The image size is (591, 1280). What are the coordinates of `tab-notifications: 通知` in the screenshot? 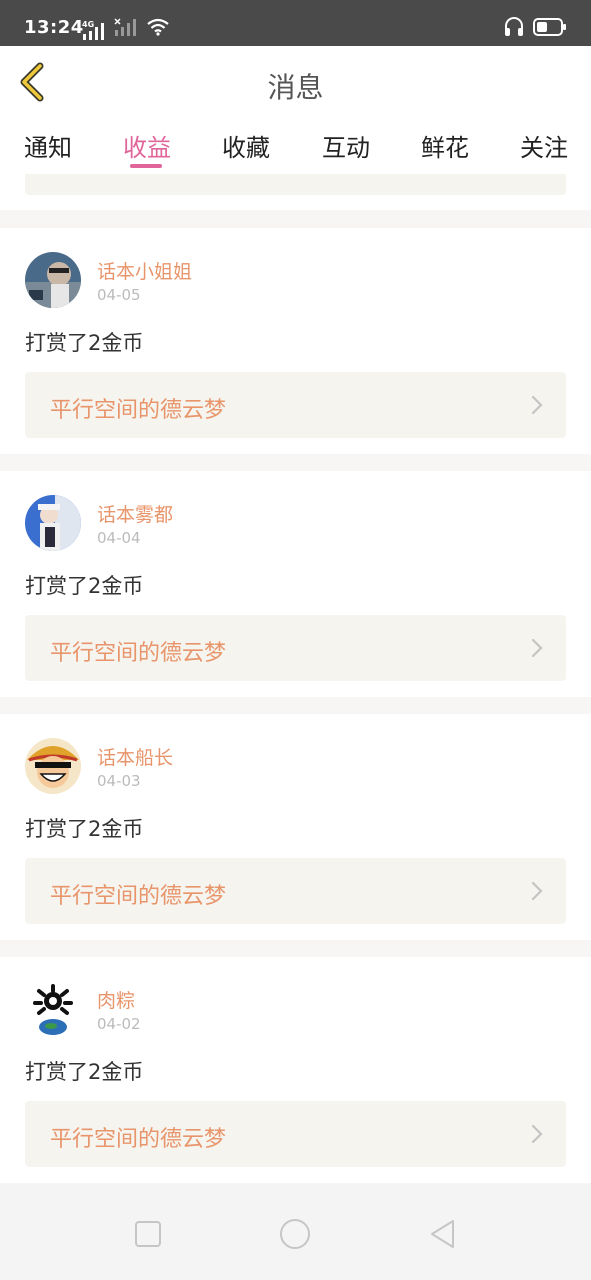 It's located at (48, 145).